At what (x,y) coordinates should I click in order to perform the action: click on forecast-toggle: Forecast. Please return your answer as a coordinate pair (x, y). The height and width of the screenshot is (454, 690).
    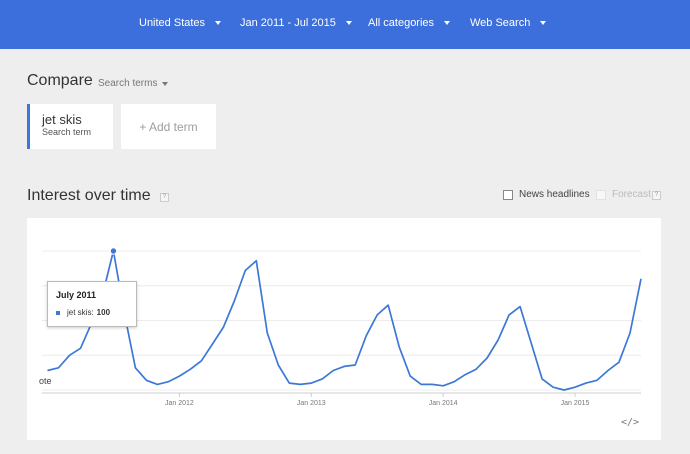
    Looking at the image, I should click on (623, 194).